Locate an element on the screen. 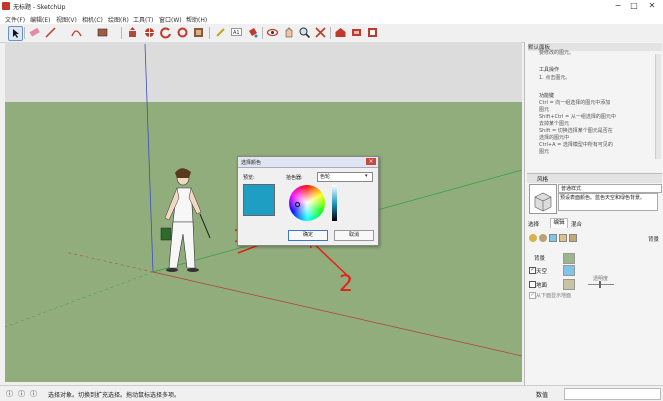 This screenshot has width=663, height=401. chevron-down-icon: ▾ is located at coordinates (366, 176).